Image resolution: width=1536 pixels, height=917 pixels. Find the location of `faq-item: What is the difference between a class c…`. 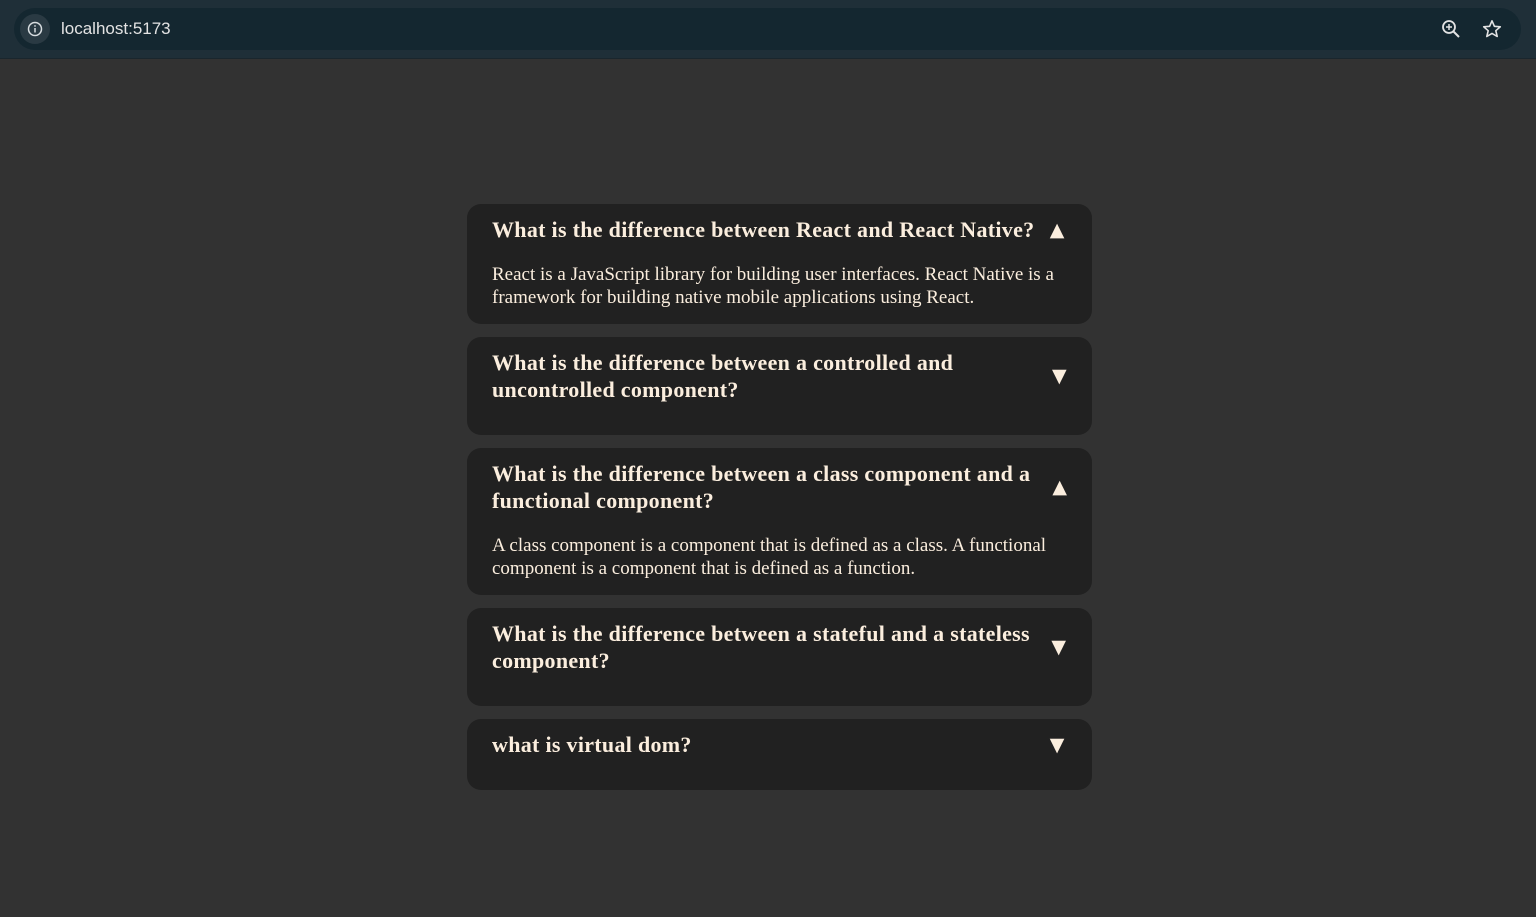

faq-item: What is the difference between a class c… is located at coordinates (779, 521).